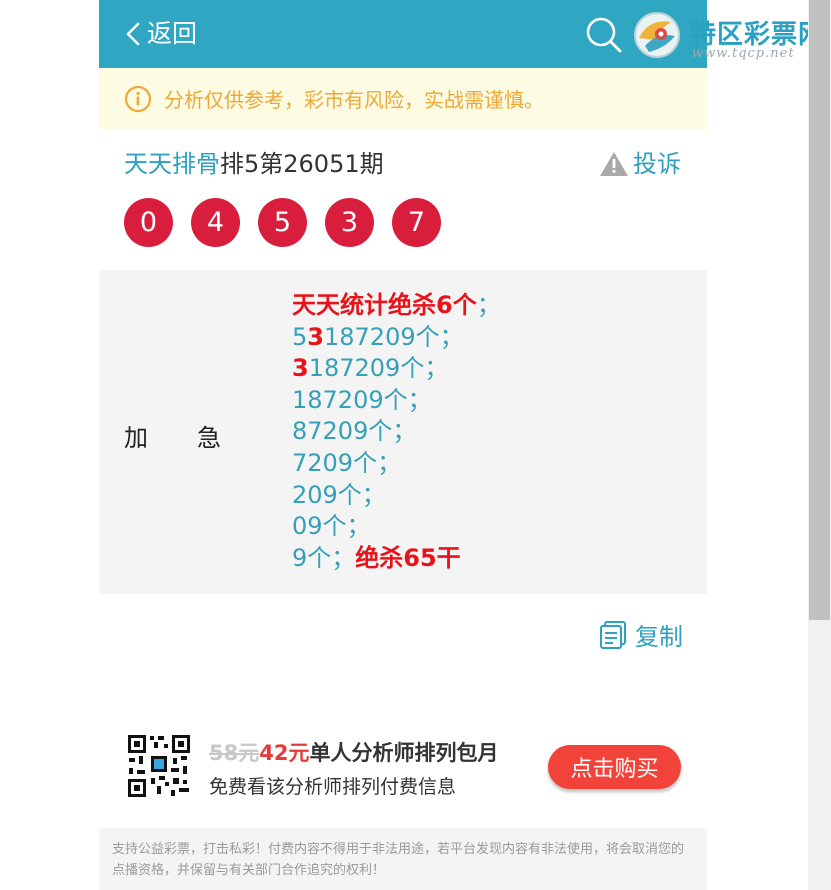 The width and height of the screenshot is (831, 890). Describe the element at coordinates (354, 431) in the screenshot. I see `analysis-line: 87209个；` at that location.